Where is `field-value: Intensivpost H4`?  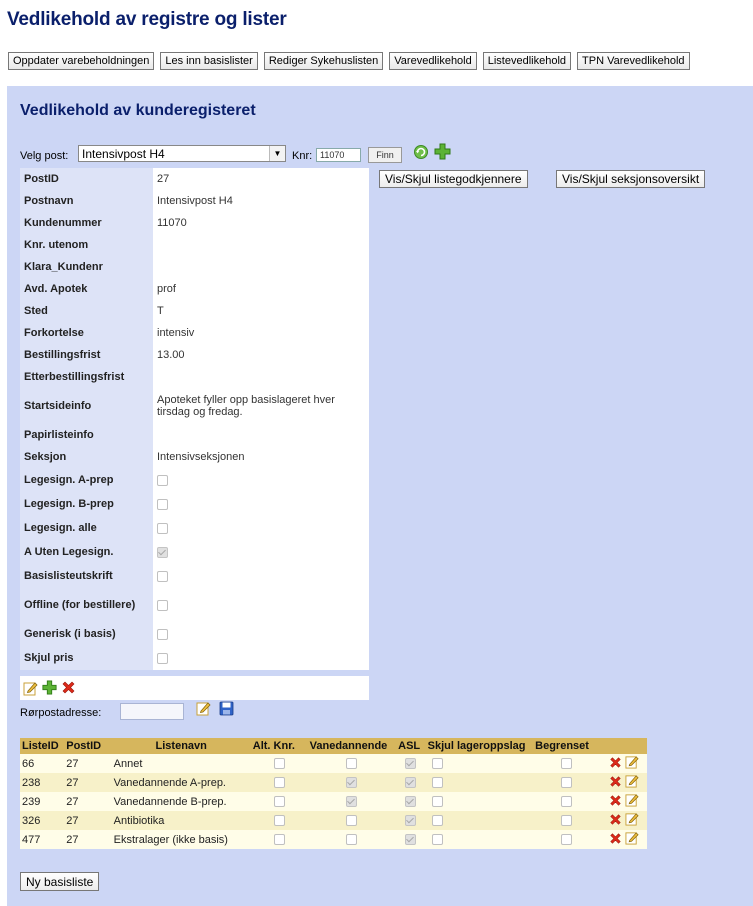
field-value: Intensivpost H4 is located at coordinates (261, 201).